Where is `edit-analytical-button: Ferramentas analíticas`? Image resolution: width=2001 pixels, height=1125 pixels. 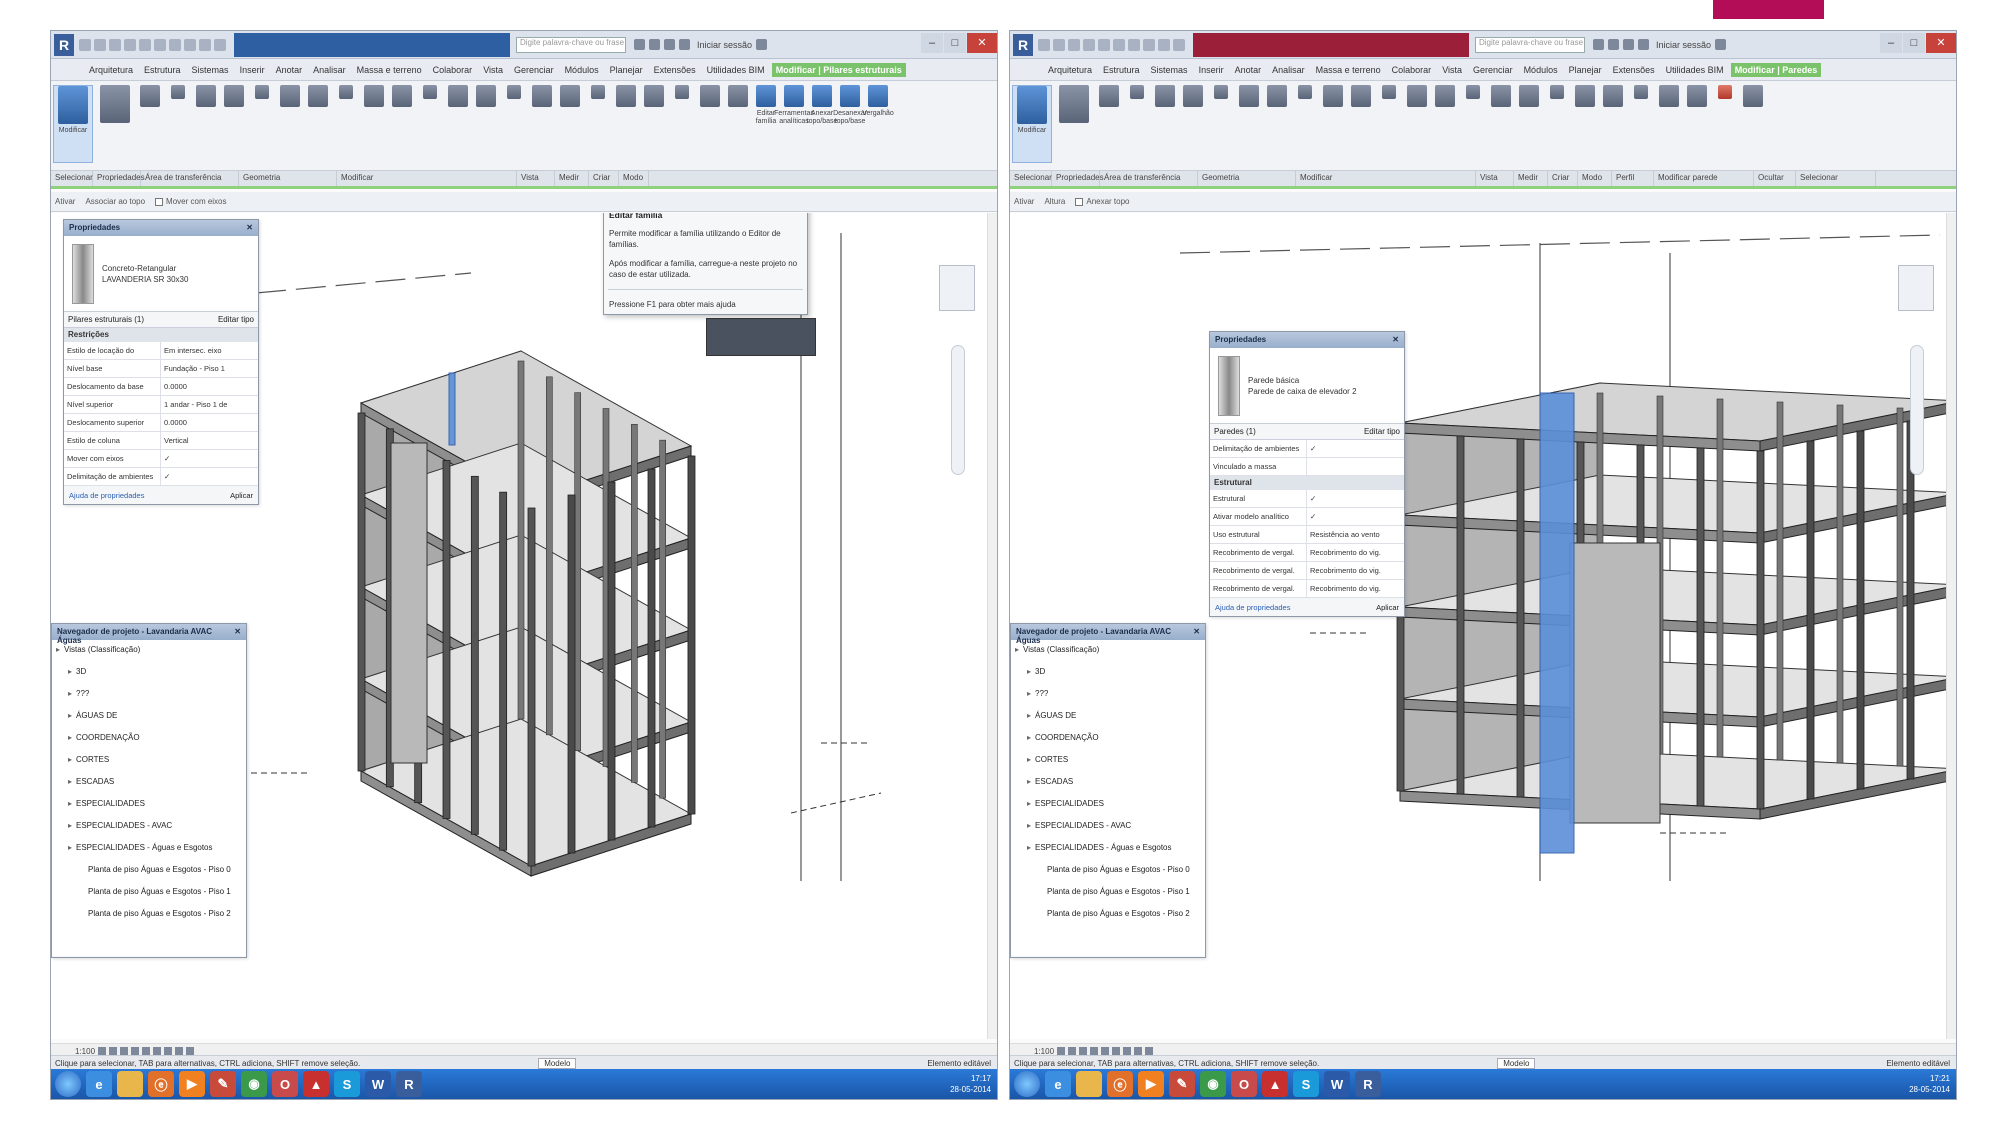 edit-analytical-button: Ferramentas analíticas is located at coordinates (794, 124).